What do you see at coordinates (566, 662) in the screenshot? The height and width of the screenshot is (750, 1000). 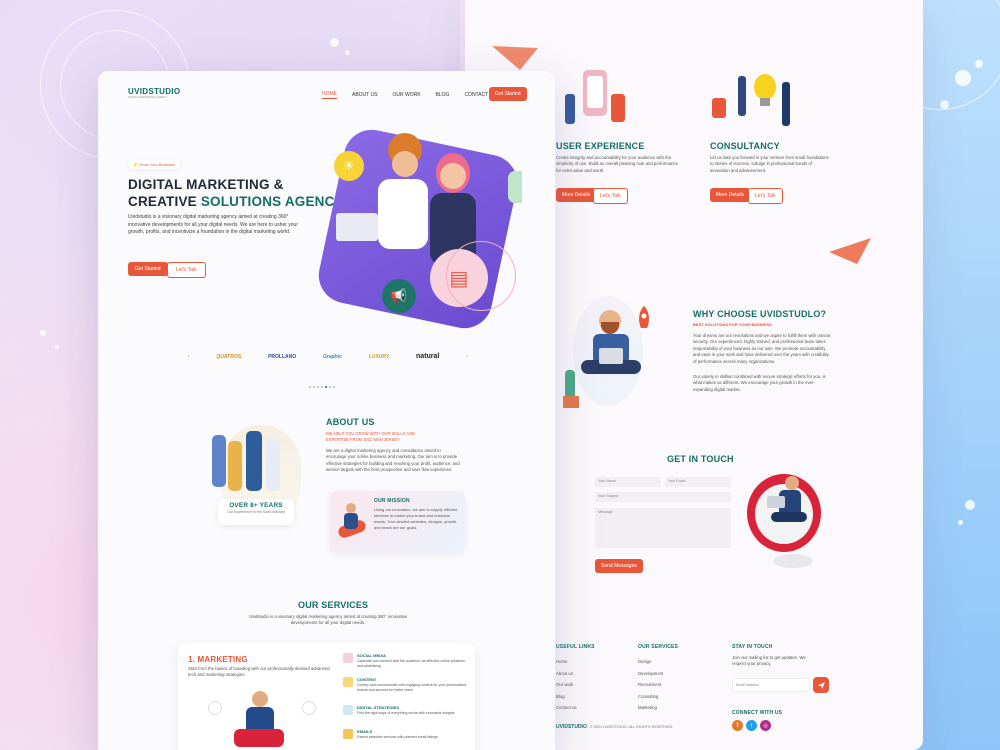 I see `footer-link: Home` at bounding box center [566, 662].